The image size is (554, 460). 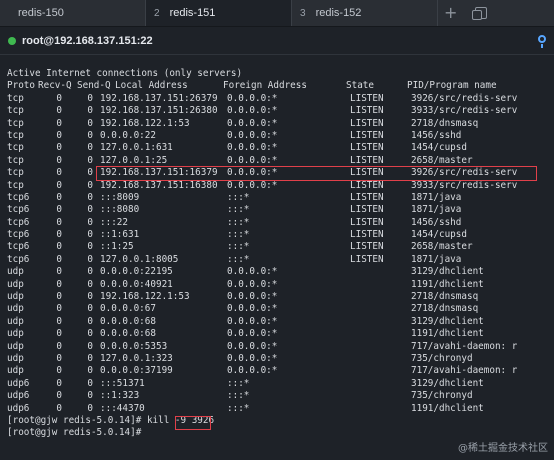 I want to click on cell-pid-program: 1454/cupsd, so click(x=439, y=148).